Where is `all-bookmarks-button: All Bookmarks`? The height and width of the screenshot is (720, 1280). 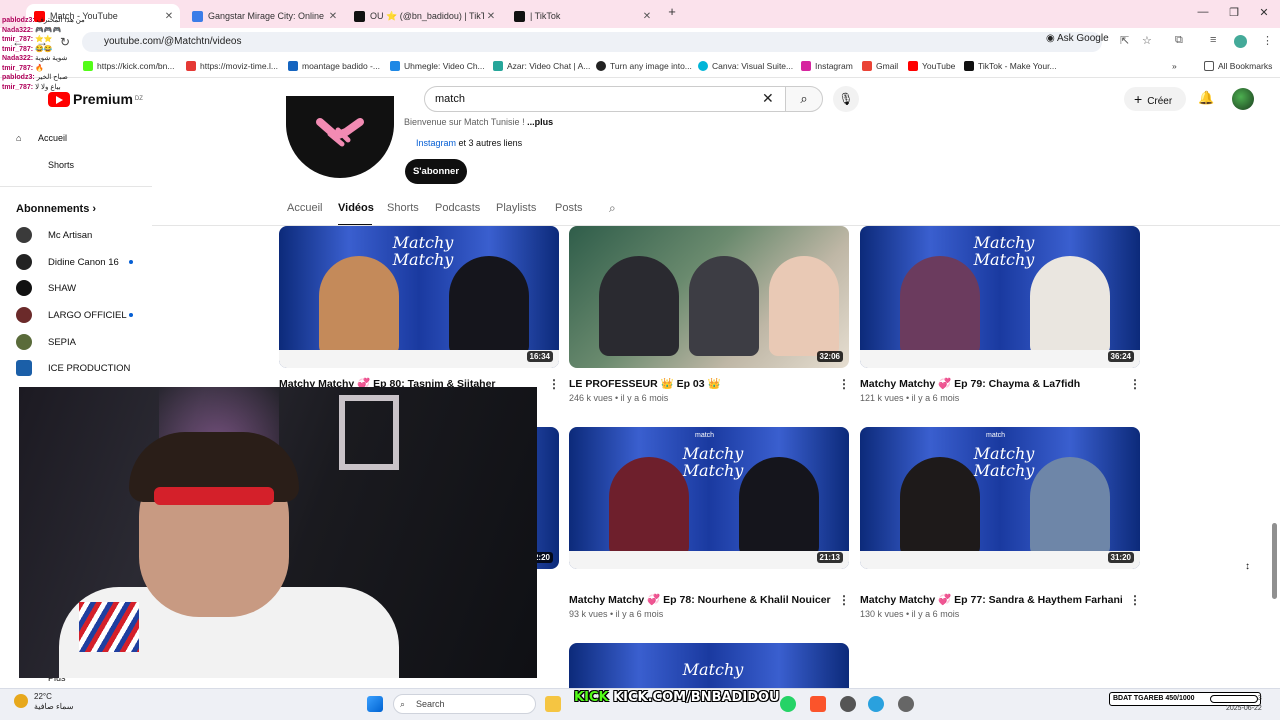
all-bookmarks-button: All Bookmarks is located at coordinates (1238, 66).